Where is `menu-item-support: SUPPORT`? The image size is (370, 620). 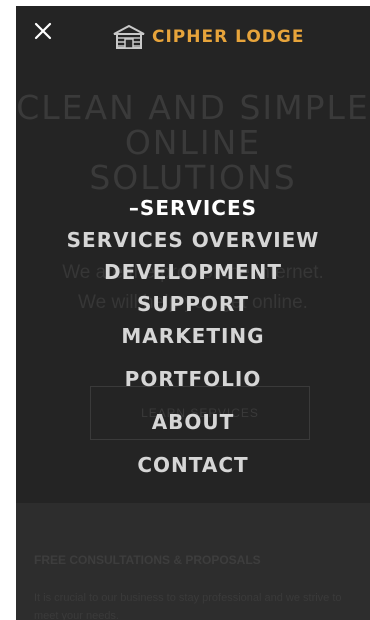 menu-item-support: SUPPORT is located at coordinates (193, 304).